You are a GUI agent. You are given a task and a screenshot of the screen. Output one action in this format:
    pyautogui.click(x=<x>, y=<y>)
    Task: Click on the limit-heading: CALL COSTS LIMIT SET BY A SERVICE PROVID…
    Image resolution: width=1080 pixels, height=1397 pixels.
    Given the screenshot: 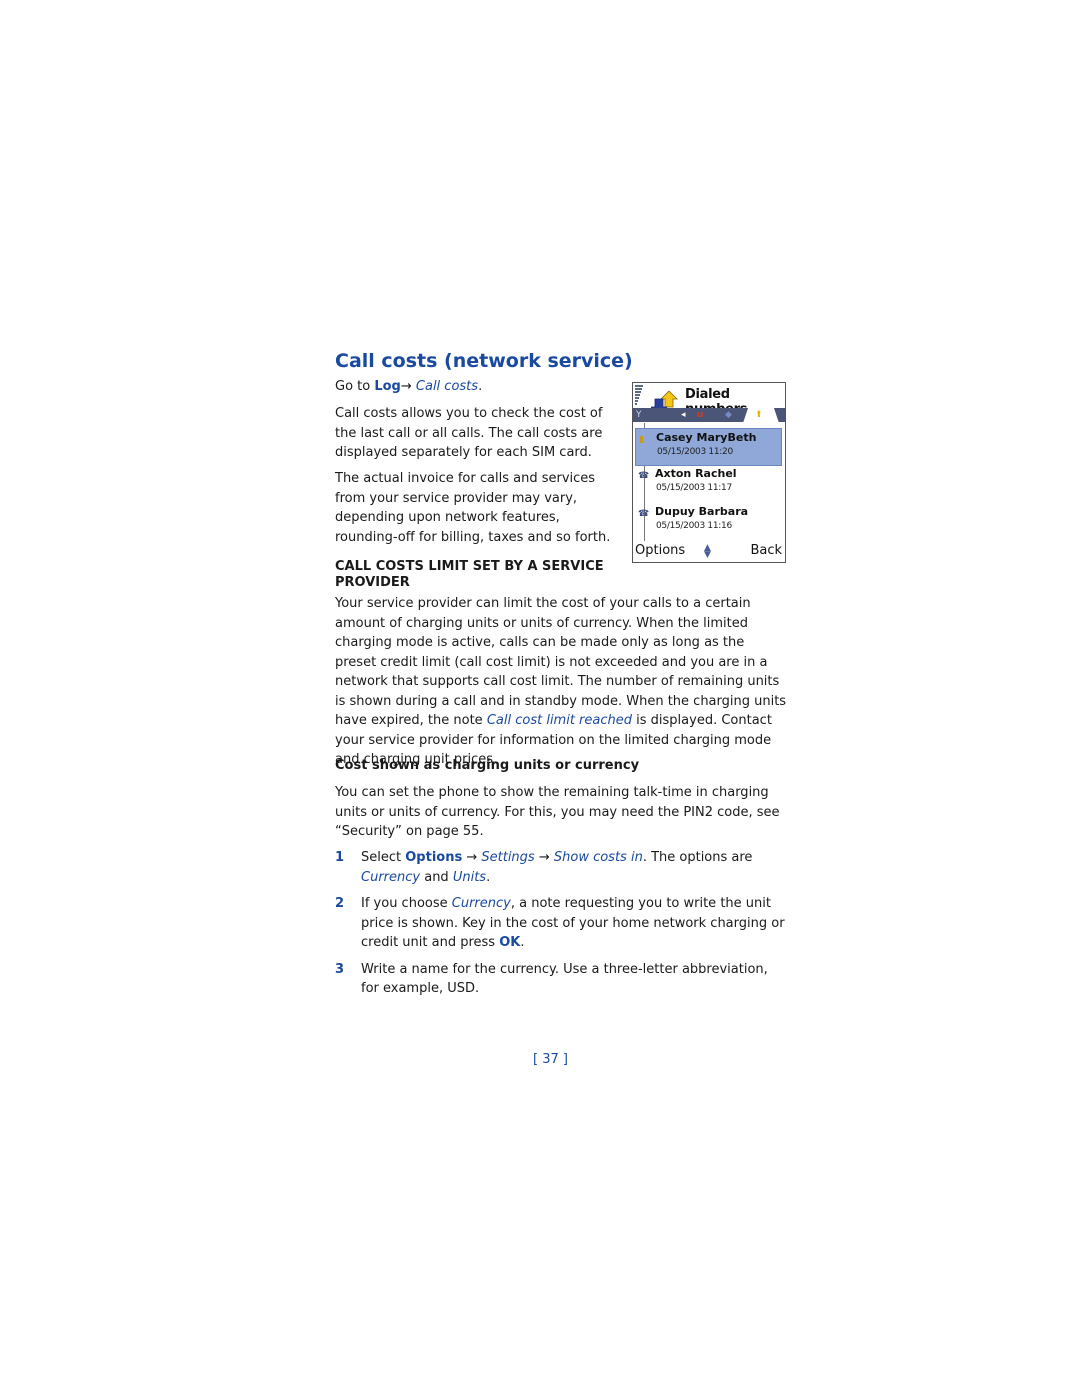 What is the action you would take?
    pyautogui.click(x=469, y=574)
    